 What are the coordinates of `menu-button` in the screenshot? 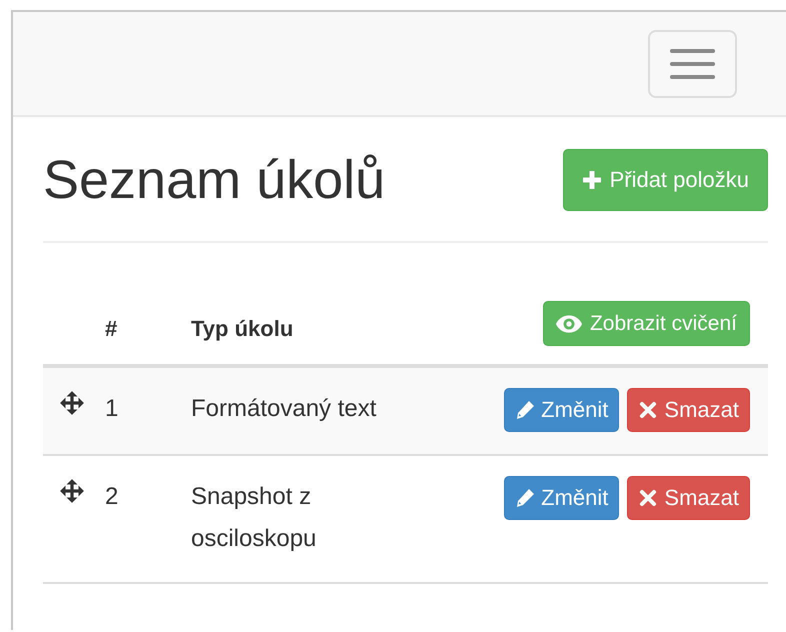 It's located at (692, 64).